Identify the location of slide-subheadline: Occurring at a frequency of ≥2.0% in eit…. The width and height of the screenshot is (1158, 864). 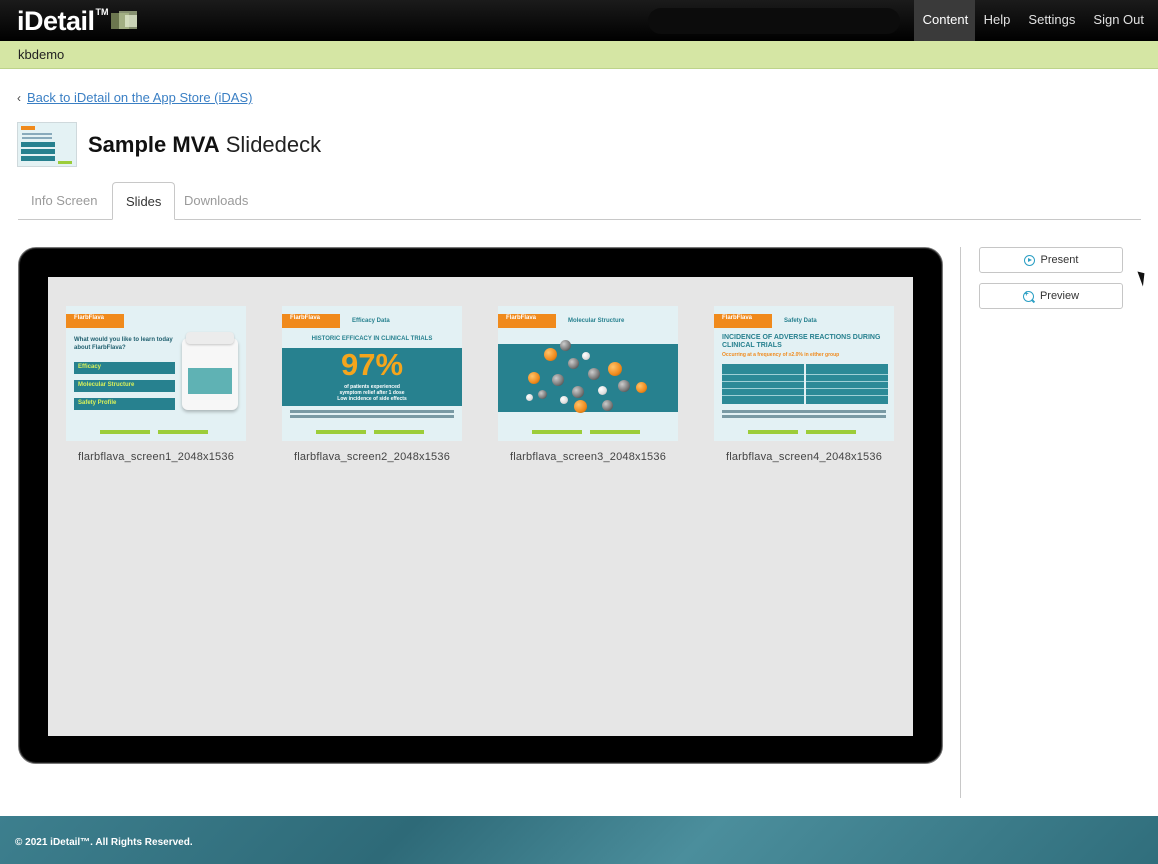
(781, 355).